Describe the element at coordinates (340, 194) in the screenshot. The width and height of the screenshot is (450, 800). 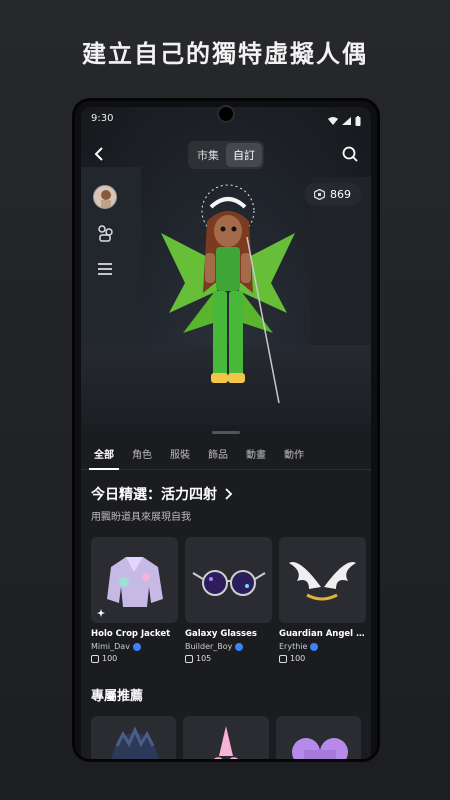
I see `robux-amount: 869` at that location.